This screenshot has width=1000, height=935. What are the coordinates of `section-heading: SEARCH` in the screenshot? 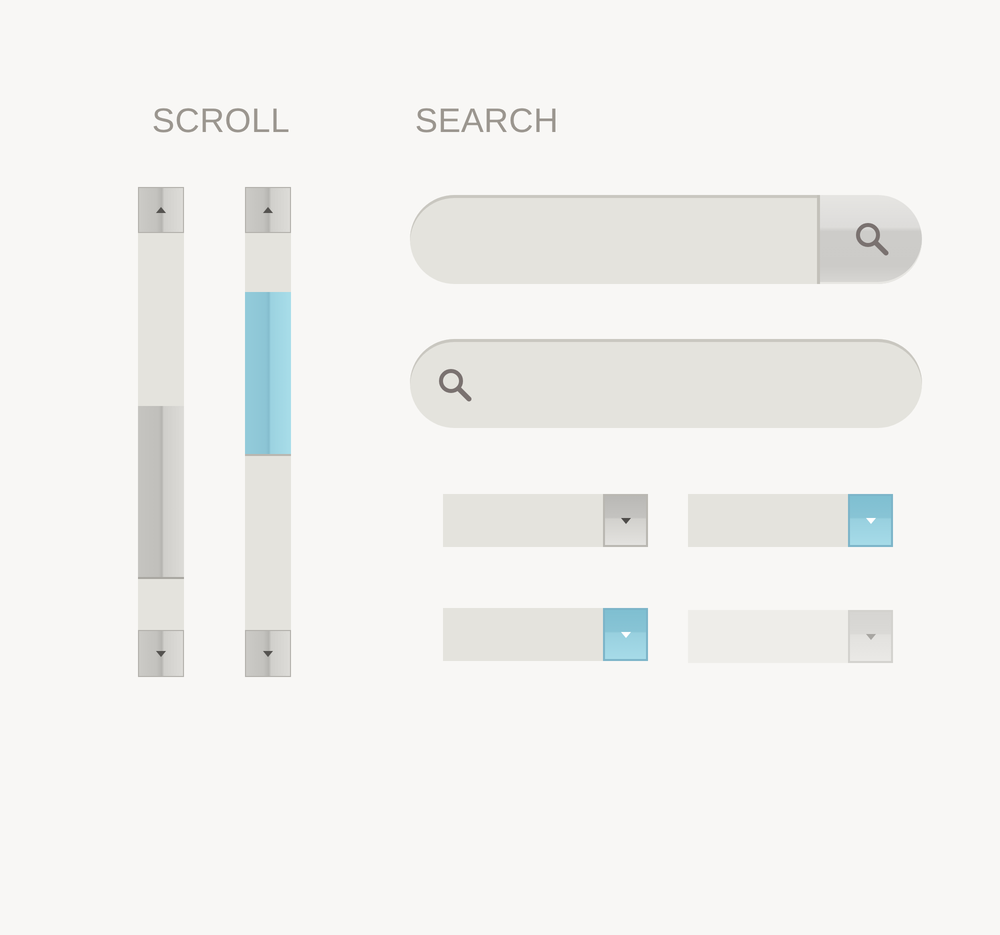 It's located at (486, 121).